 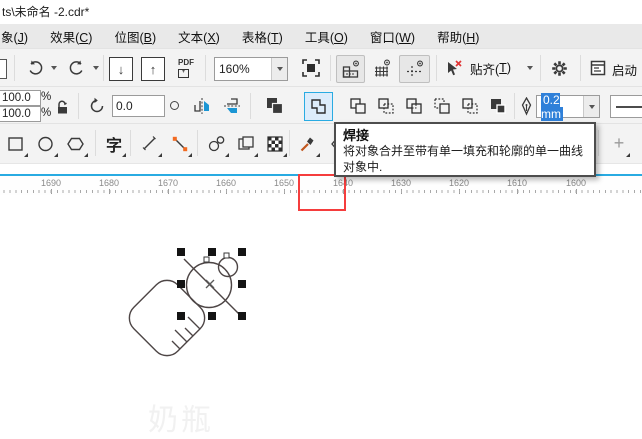 What do you see at coordinates (358, 106) in the screenshot?
I see `trim-button` at bounding box center [358, 106].